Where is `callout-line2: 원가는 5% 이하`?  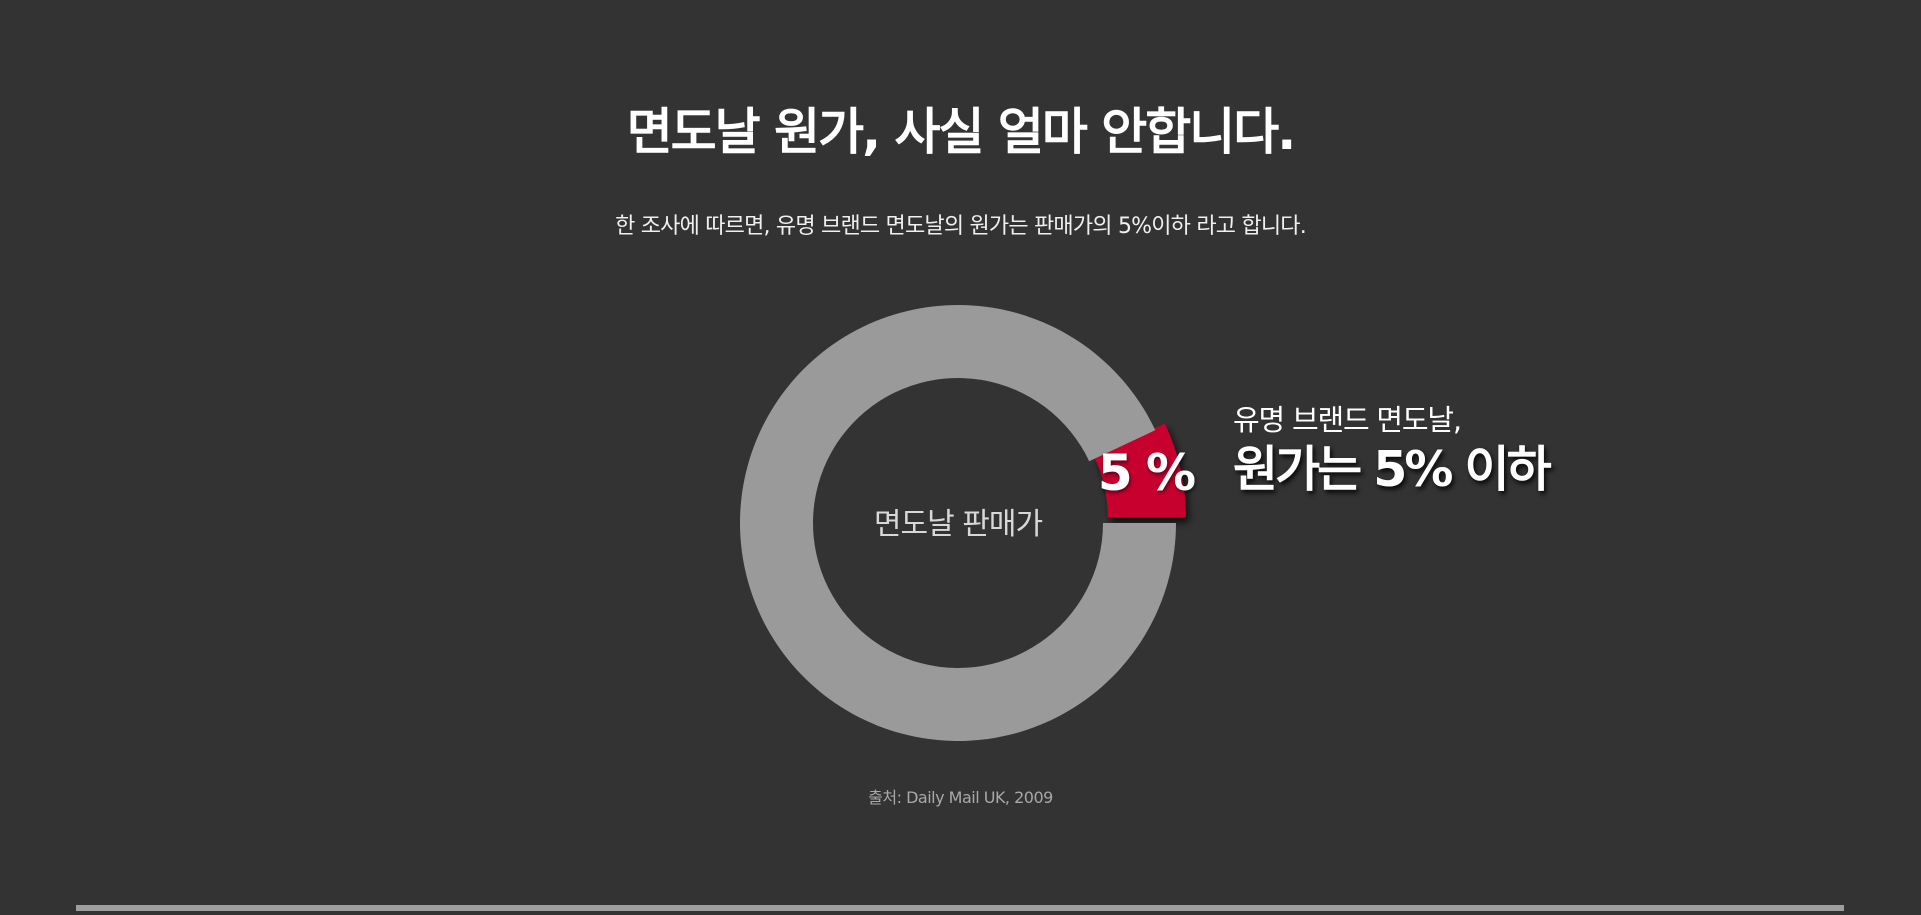
callout-line2: 원가는 5% 이하 is located at coordinates (1392, 469).